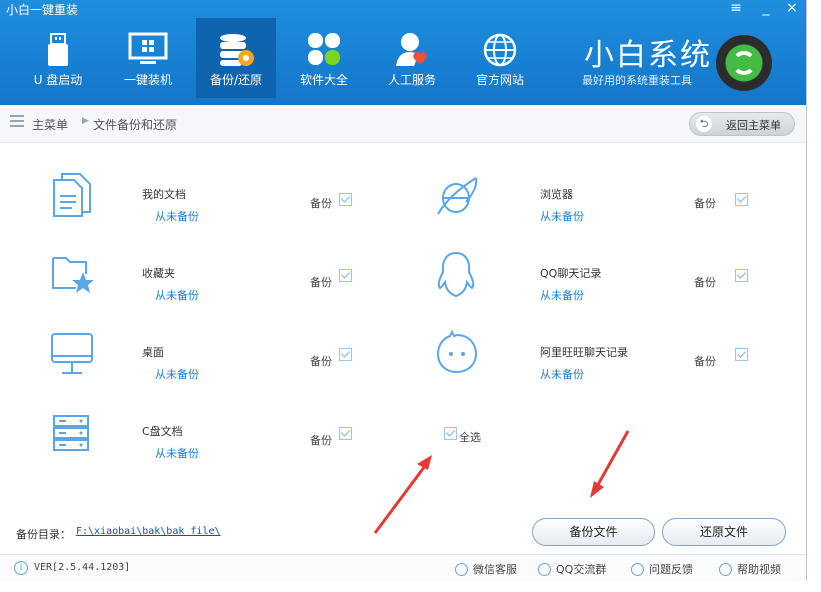 The image size is (821, 592). What do you see at coordinates (345, 199) in the screenshot?
I see `backup-checkbox-my-documents` at bounding box center [345, 199].